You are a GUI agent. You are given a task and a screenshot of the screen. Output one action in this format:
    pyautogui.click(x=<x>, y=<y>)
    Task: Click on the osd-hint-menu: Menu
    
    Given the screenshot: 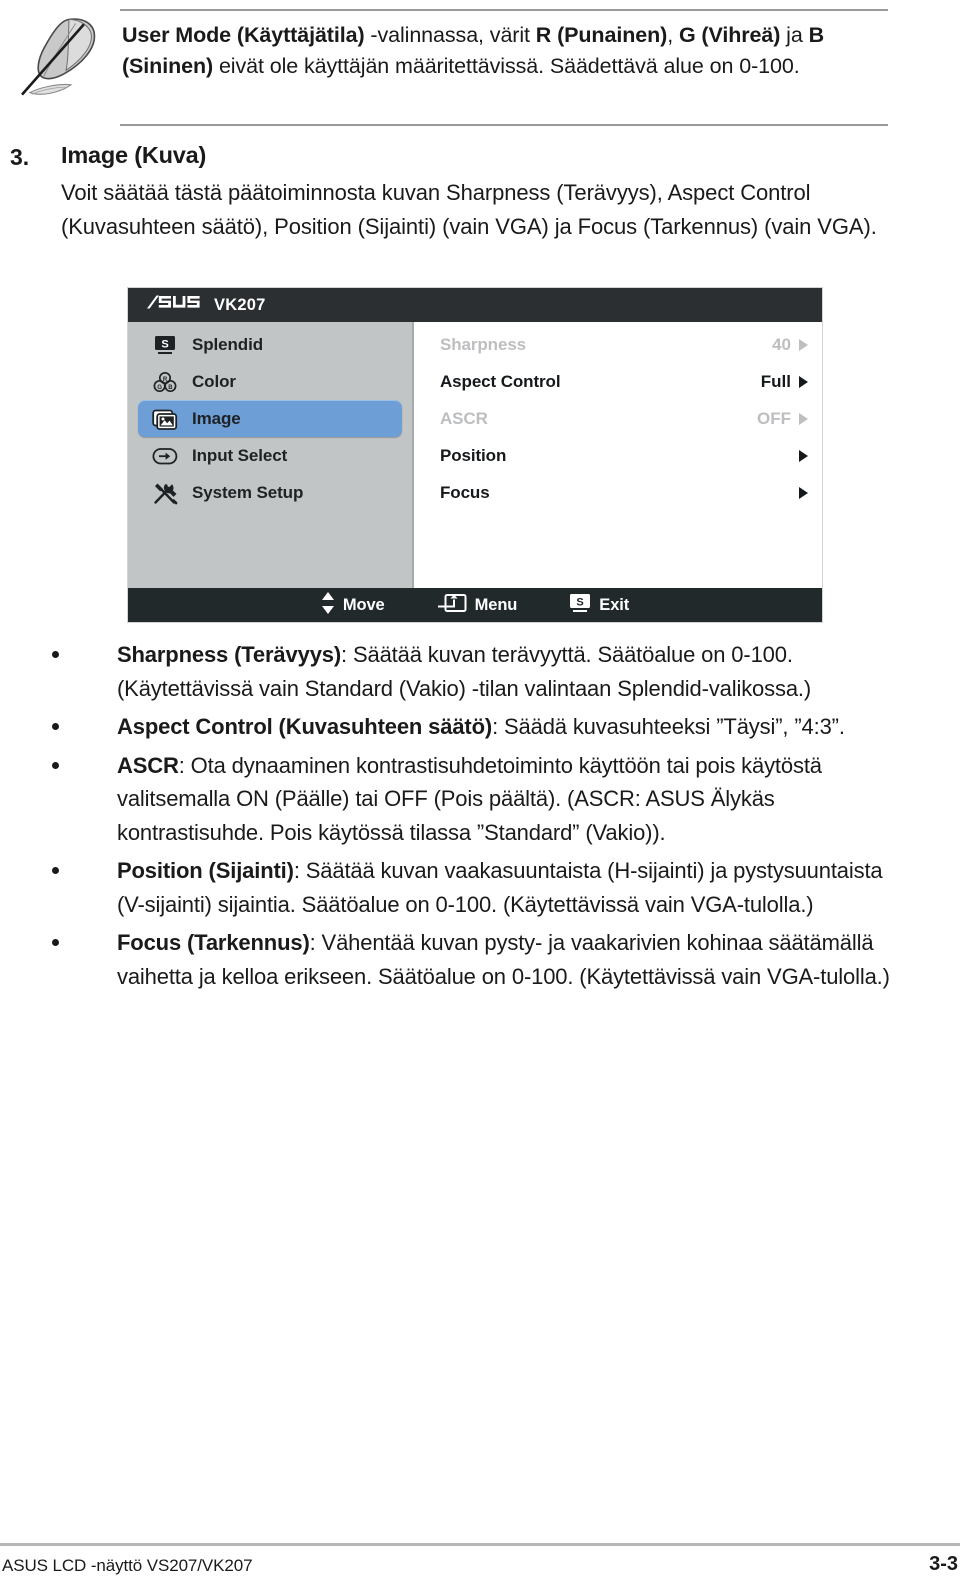 What is the action you would take?
    pyautogui.click(x=477, y=605)
    